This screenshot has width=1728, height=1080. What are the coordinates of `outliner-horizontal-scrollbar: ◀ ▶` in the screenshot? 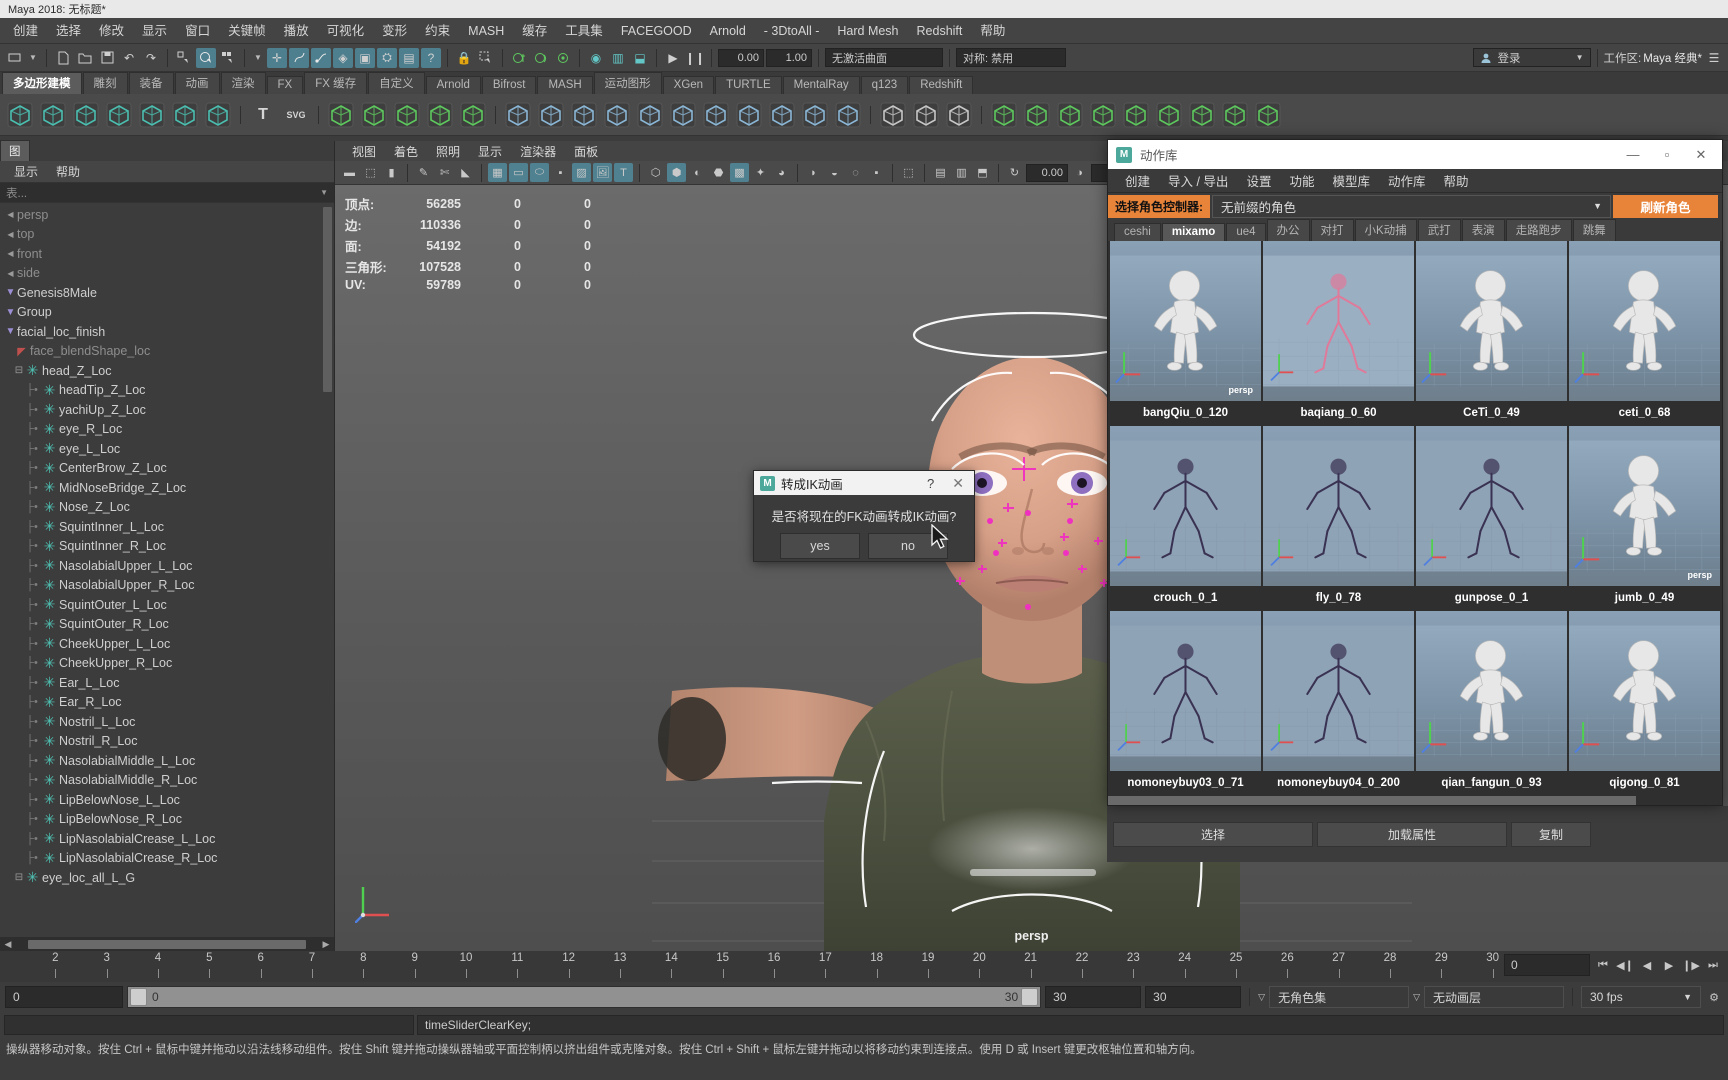 It's located at (167, 944).